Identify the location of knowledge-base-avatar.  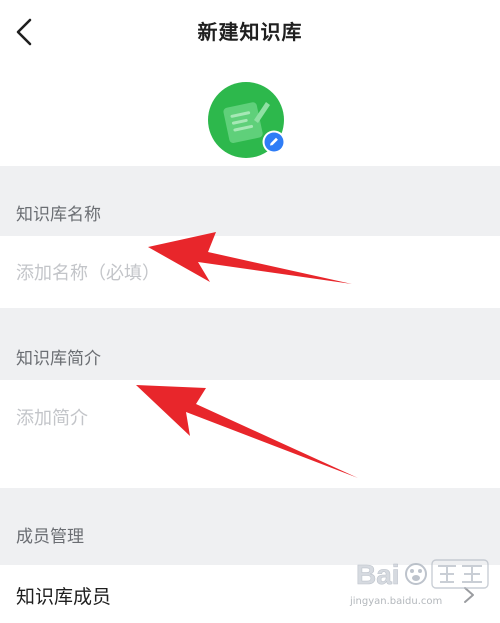
(248, 122).